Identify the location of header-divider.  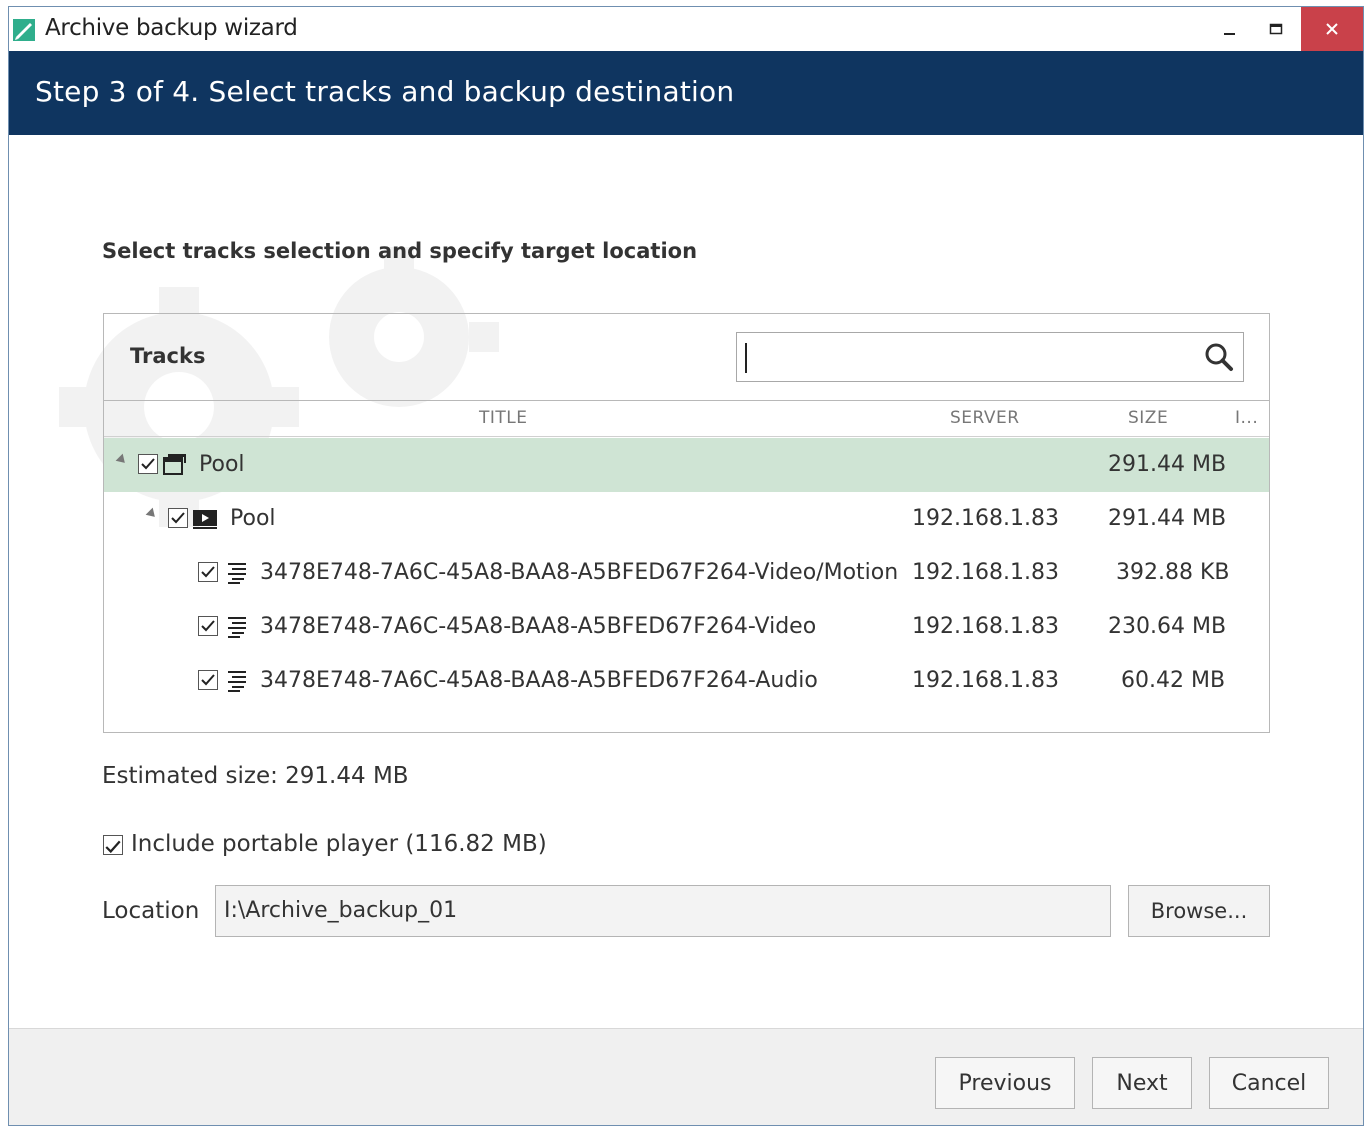
(686, 436).